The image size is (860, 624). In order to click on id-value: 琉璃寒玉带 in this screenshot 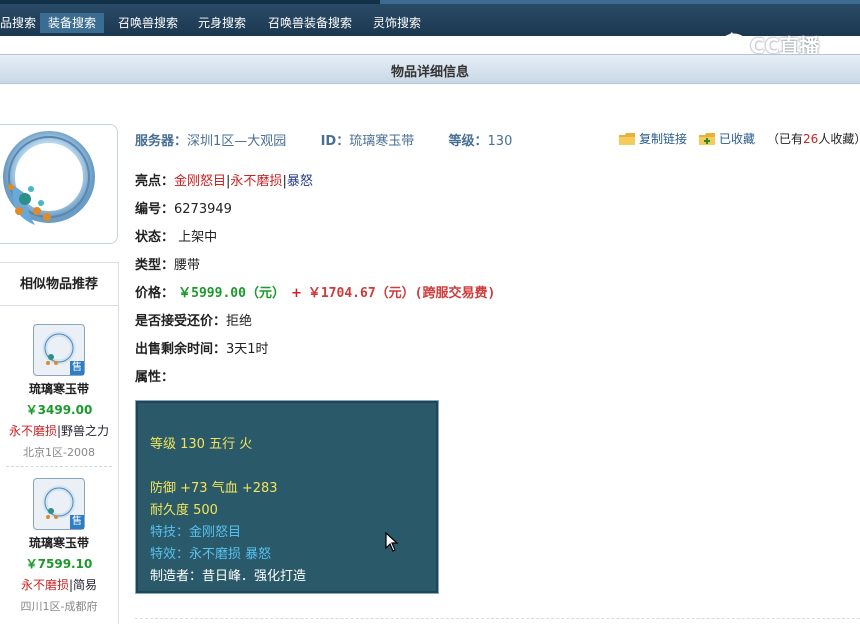, I will do `click(382, 141)`.